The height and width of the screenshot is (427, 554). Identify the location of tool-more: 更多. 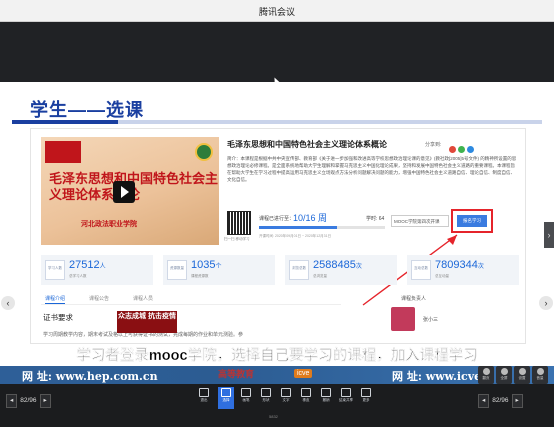
(366, 398).